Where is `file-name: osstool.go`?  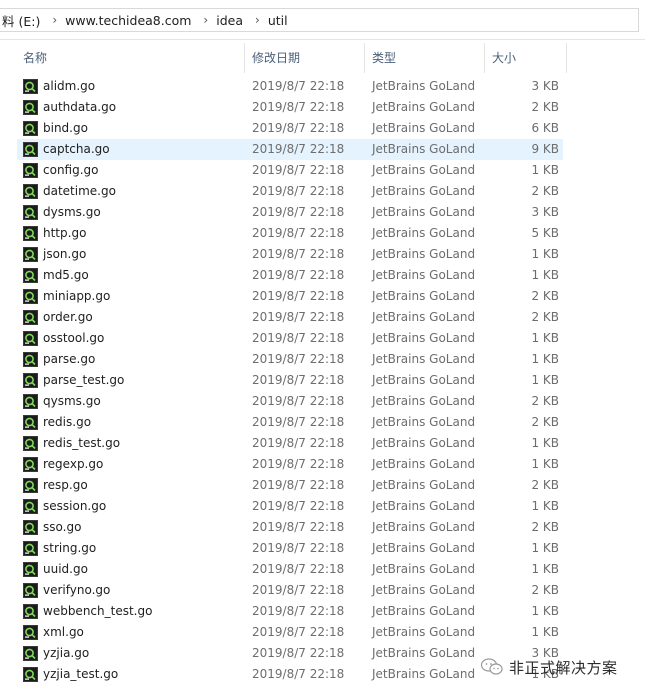 file-name: osstool.go is located at coordinates (74, 338).